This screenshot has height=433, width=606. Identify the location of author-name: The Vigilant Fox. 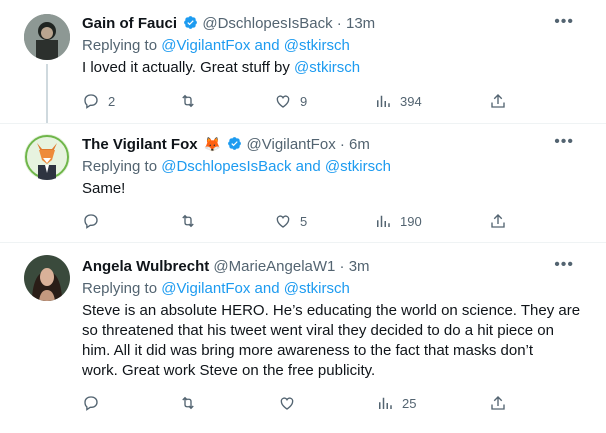
(140, 144).